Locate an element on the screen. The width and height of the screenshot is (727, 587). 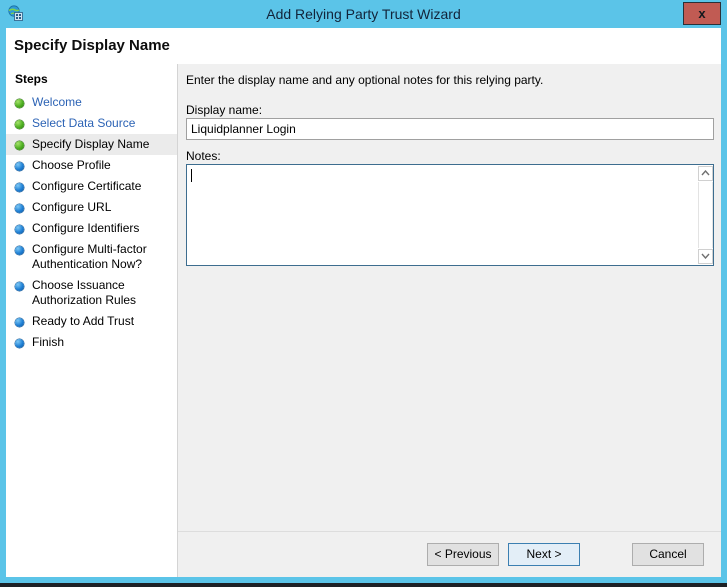
previous-button: < Previous is located at coordinates (463, 554).